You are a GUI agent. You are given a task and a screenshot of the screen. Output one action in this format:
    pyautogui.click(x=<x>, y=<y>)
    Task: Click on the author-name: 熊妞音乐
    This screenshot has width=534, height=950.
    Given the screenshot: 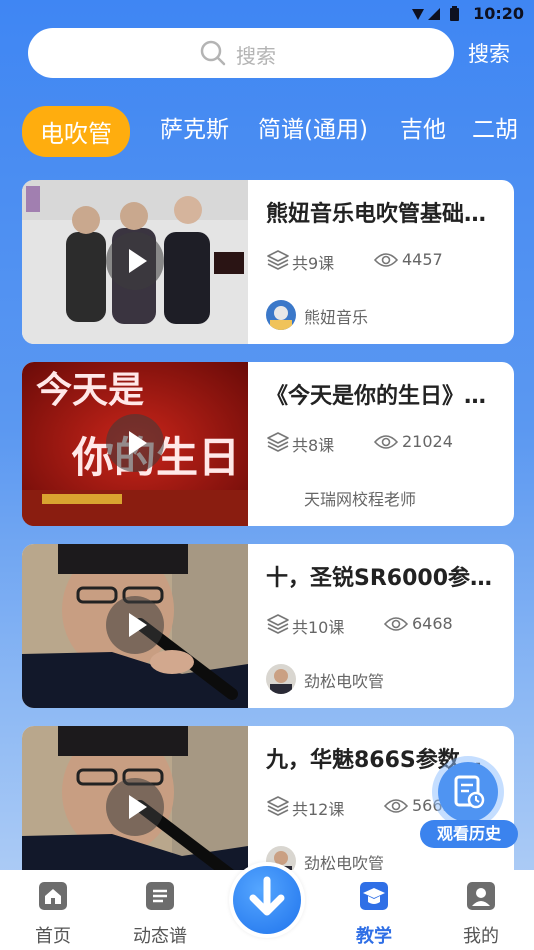 What is the action you would take?
    pyautogui.click(x=336, y=317)
    